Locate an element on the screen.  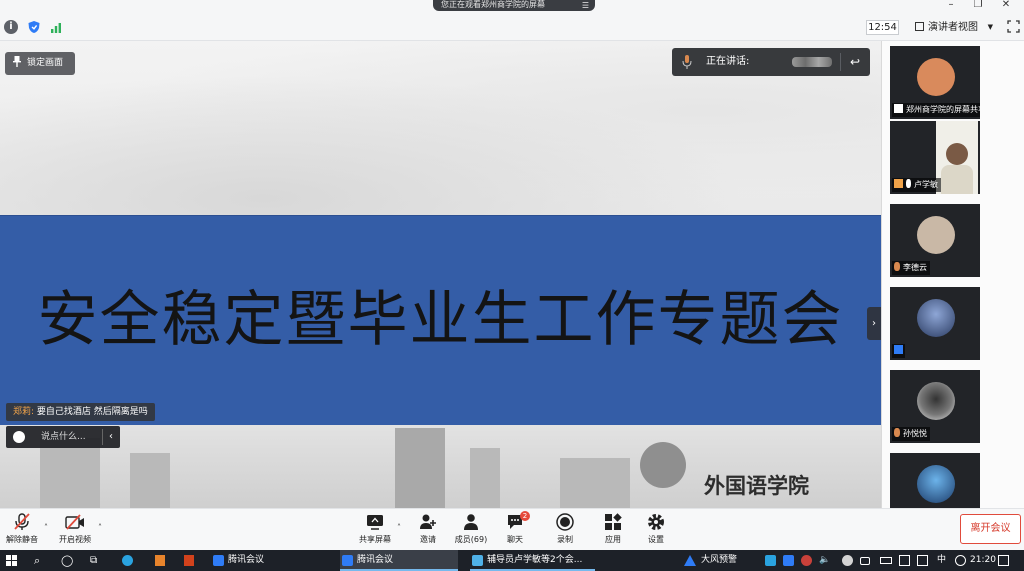
network-icon is located at coordinates (922, 560).